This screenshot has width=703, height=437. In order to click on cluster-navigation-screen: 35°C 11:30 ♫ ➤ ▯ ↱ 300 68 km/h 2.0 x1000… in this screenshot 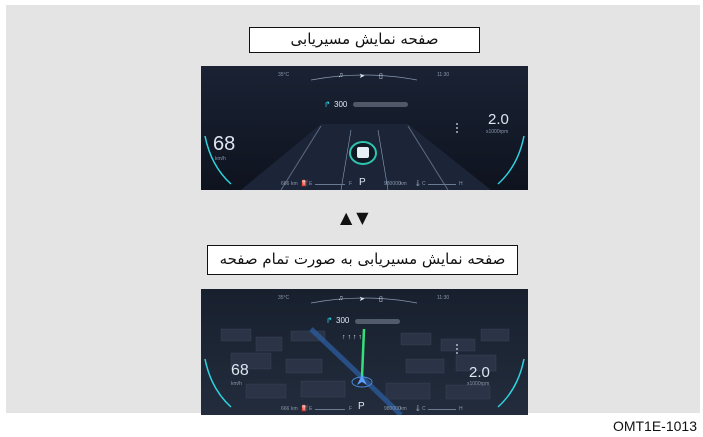, I will do `click(364, 128)`.